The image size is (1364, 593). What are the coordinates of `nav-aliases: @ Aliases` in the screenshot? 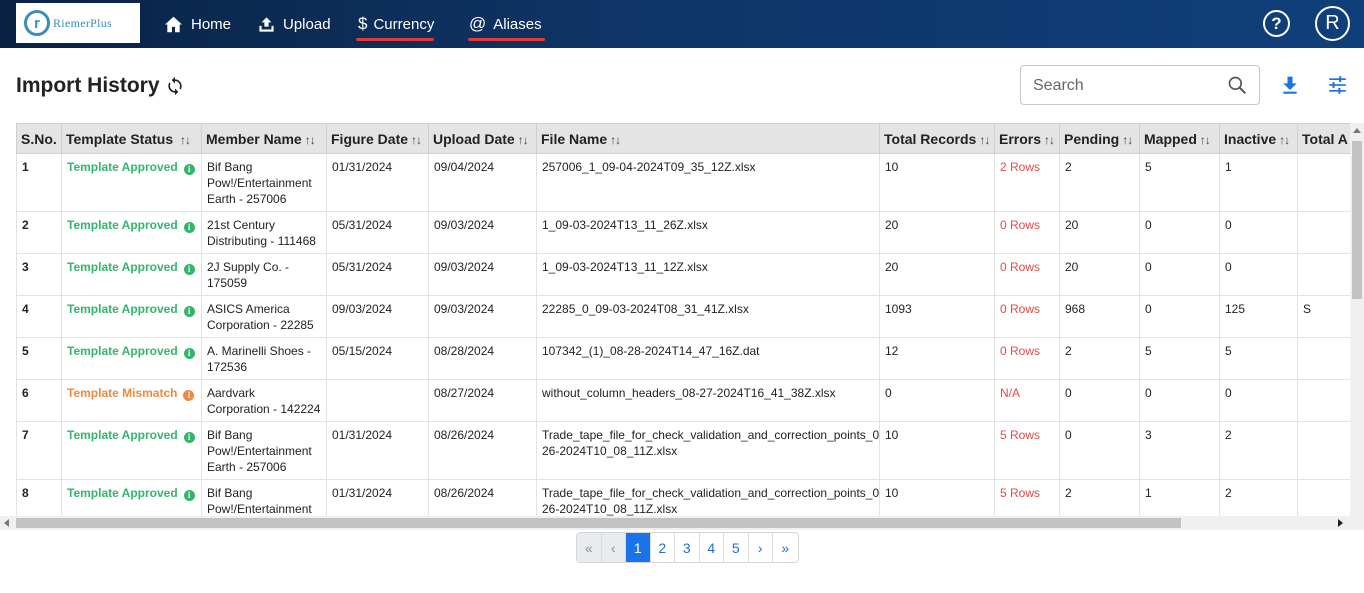 It's located at (506, 24).